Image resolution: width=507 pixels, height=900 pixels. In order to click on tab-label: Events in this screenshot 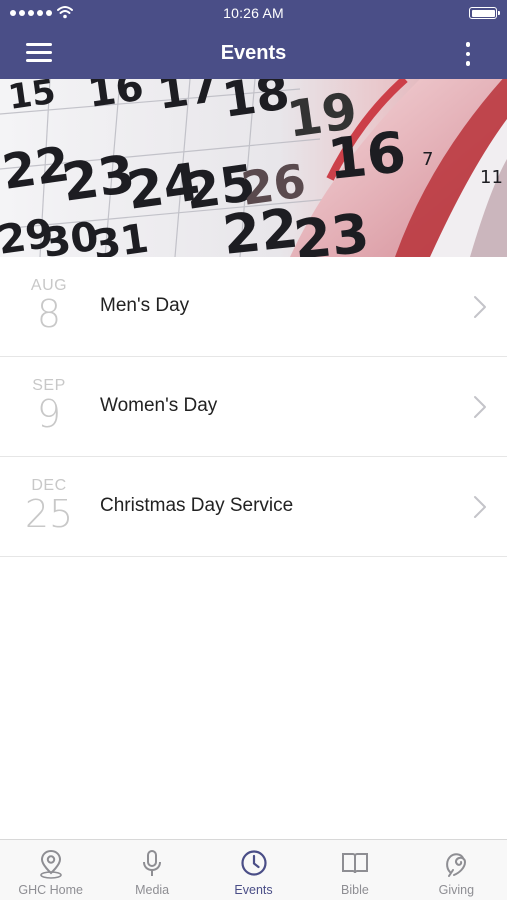, I will do `click(253, 890)`.